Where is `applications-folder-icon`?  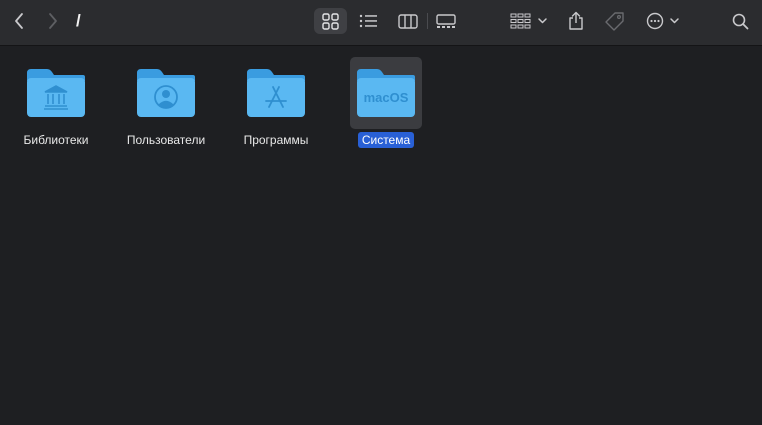 applications-folder-icon is located at coordinates (276, 93).